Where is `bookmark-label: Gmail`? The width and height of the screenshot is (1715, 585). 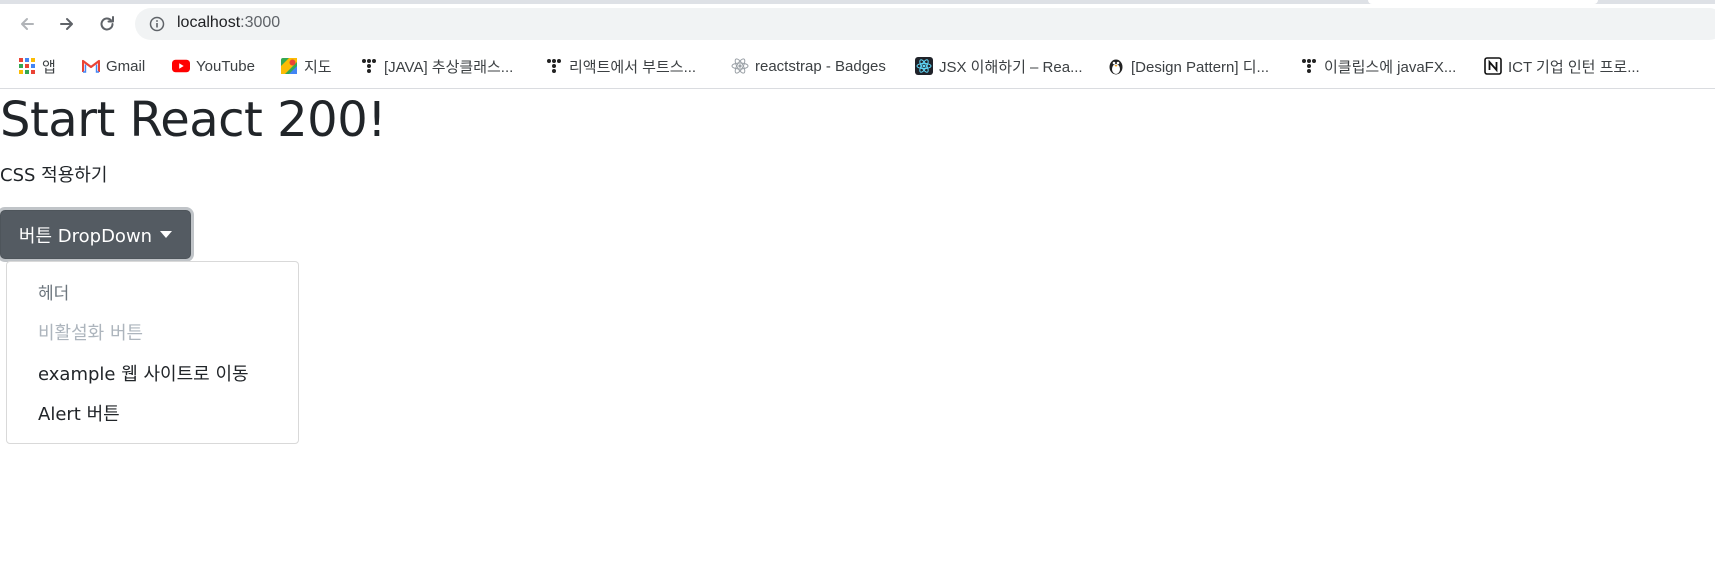
bookmark-label: Gmail is located at coordinates (126, 66).